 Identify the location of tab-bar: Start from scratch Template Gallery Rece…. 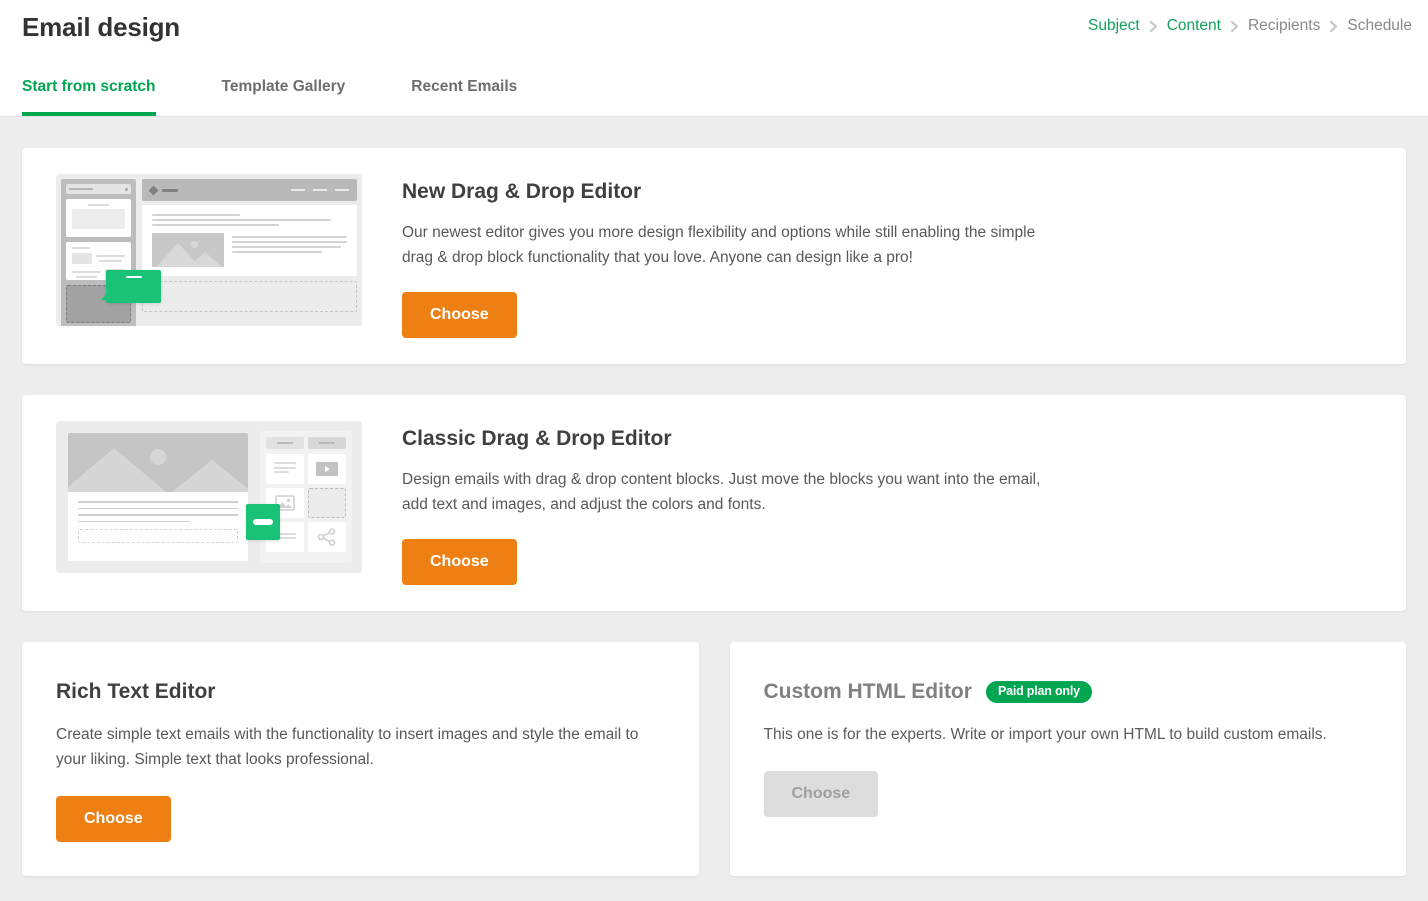
(302, 97).